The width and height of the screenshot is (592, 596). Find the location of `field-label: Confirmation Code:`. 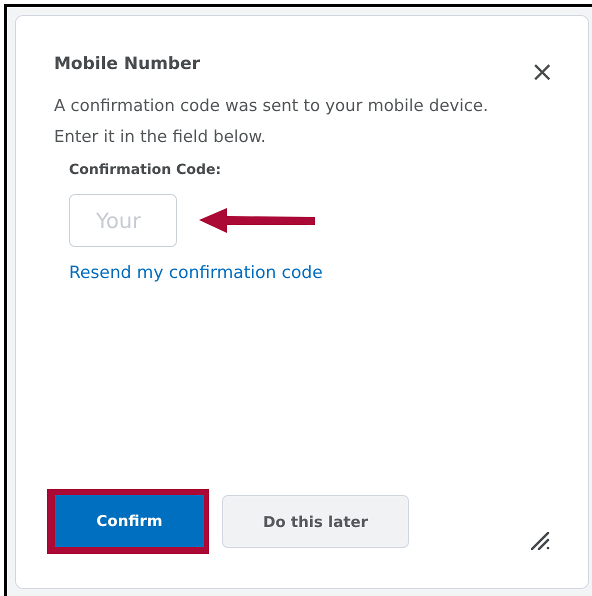

field-label: Confirmation Code: is located at coordinates (145, 170).